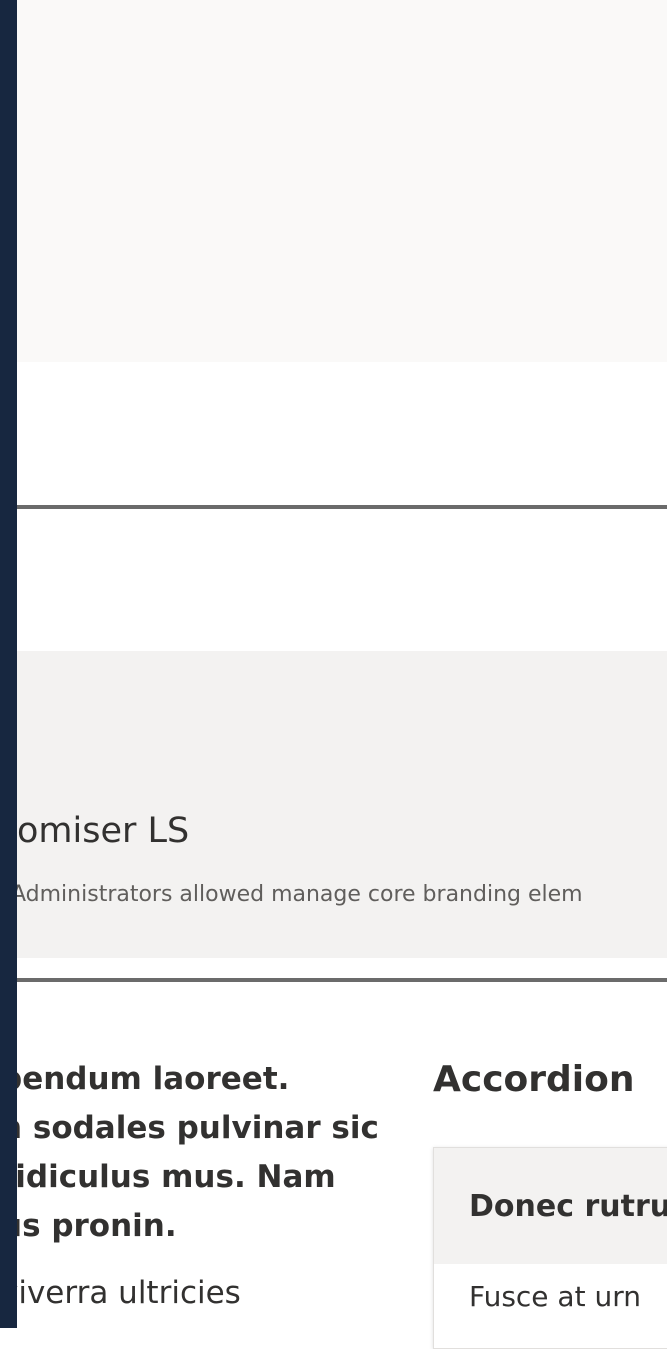  What do you see at coordinates (555, 1296) in the screenshot?
I see `accordion-item-body: Fusce at urn` at bounding box center [555, 1296].